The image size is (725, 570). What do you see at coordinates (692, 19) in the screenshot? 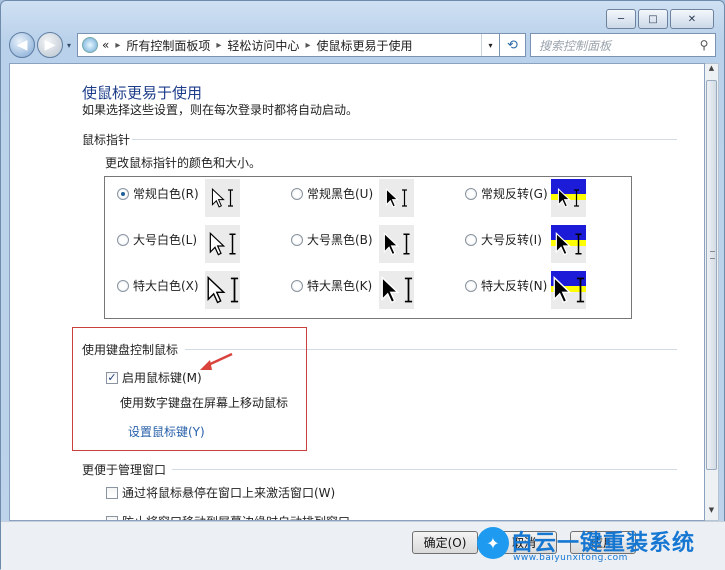
I see `close-button: ✕` at bounding box center [692, 19].